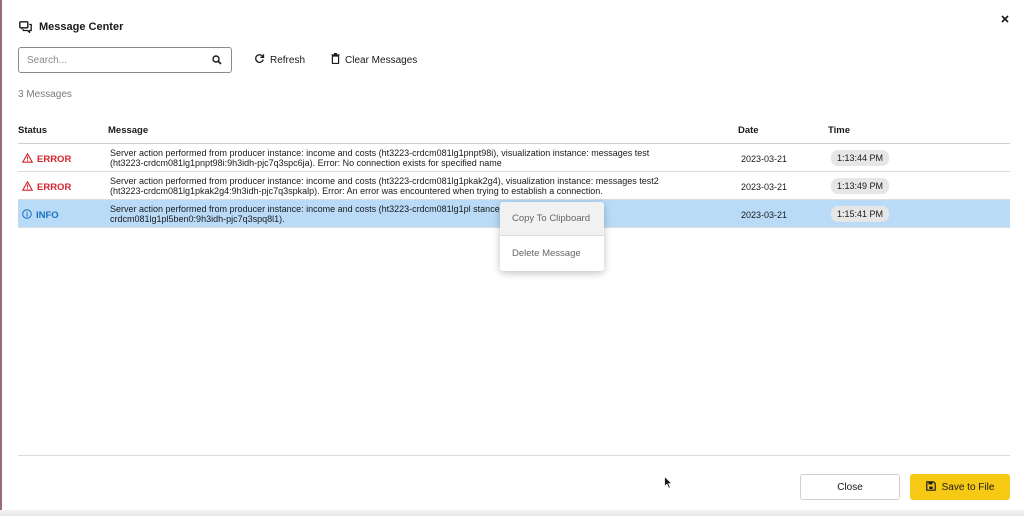  Describe the element at coordinates (27, 215) in the screenshot. I see `info-circle-icon` at that location.